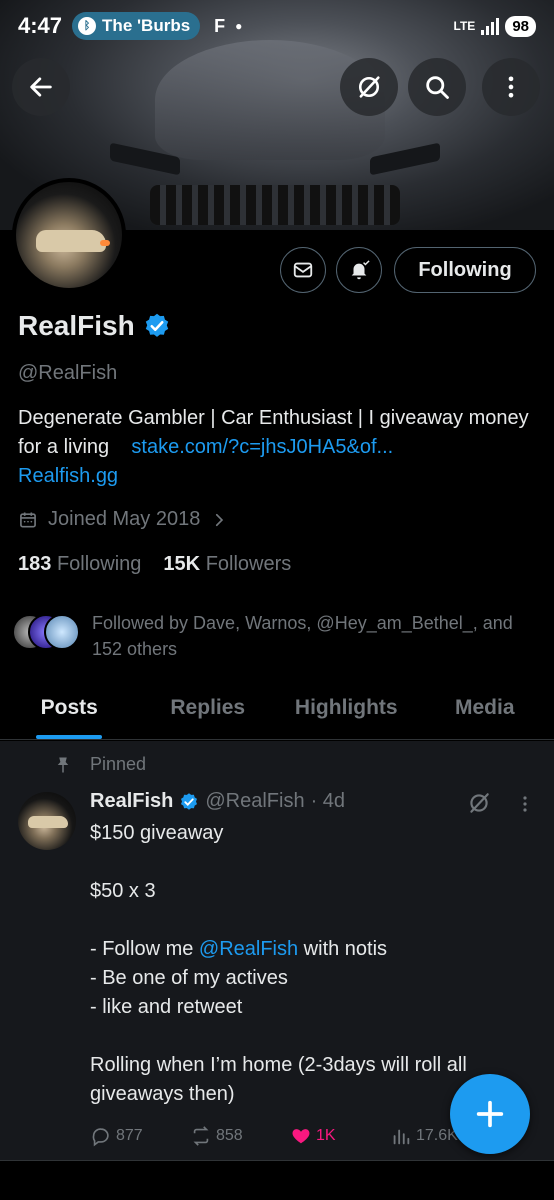 This screenshot has width=554, height=1200. Describe the element at coordinates (485, 713) in the screenshot. I see `tab-media: Media` at that location.